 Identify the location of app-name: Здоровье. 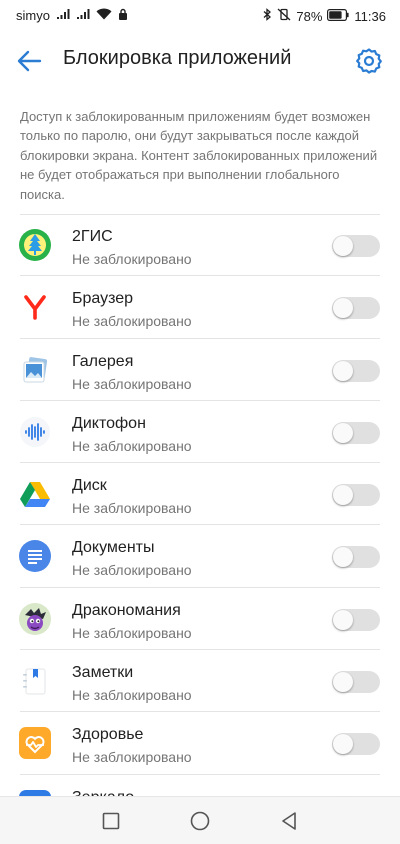
(108, 735).